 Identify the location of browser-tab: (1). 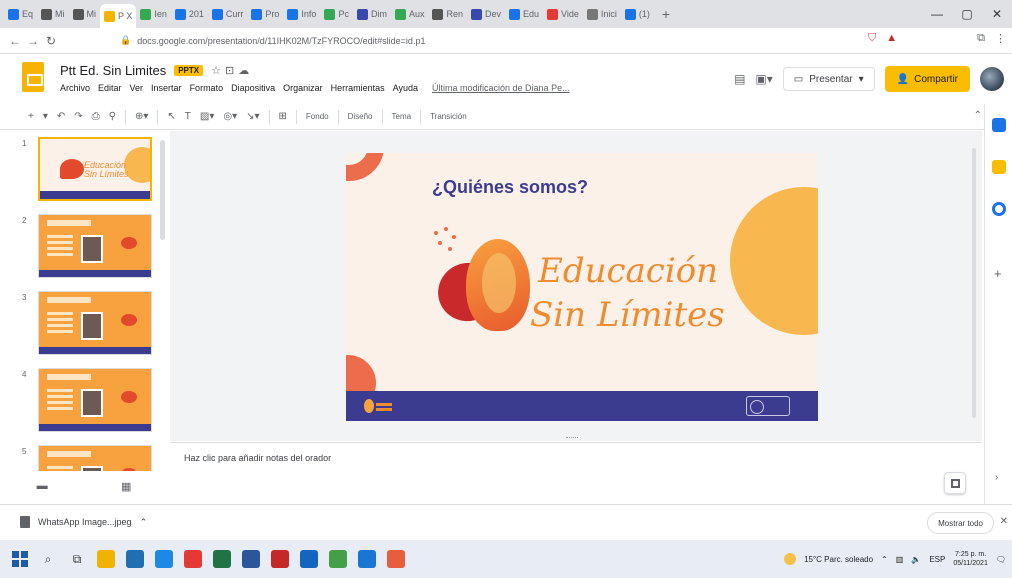
(637, 14).